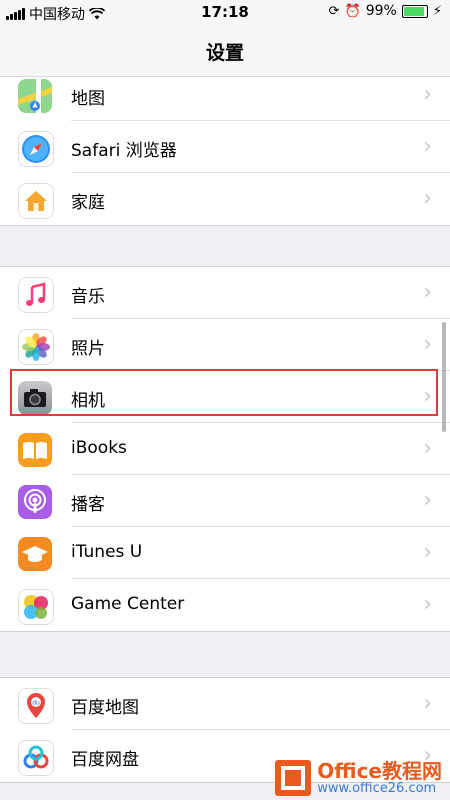 This screenshot has width=450, height=800. I want to click on settings-item-photos: 照片 ›, so click(225, 345).